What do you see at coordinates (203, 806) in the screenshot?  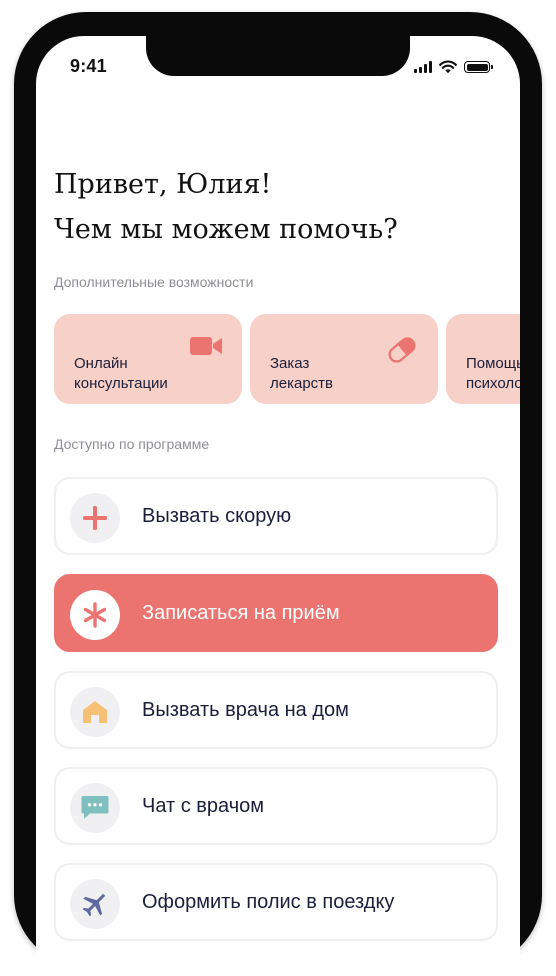 I see `action-label: Чат с врачом` at bounding box center [203, 806].